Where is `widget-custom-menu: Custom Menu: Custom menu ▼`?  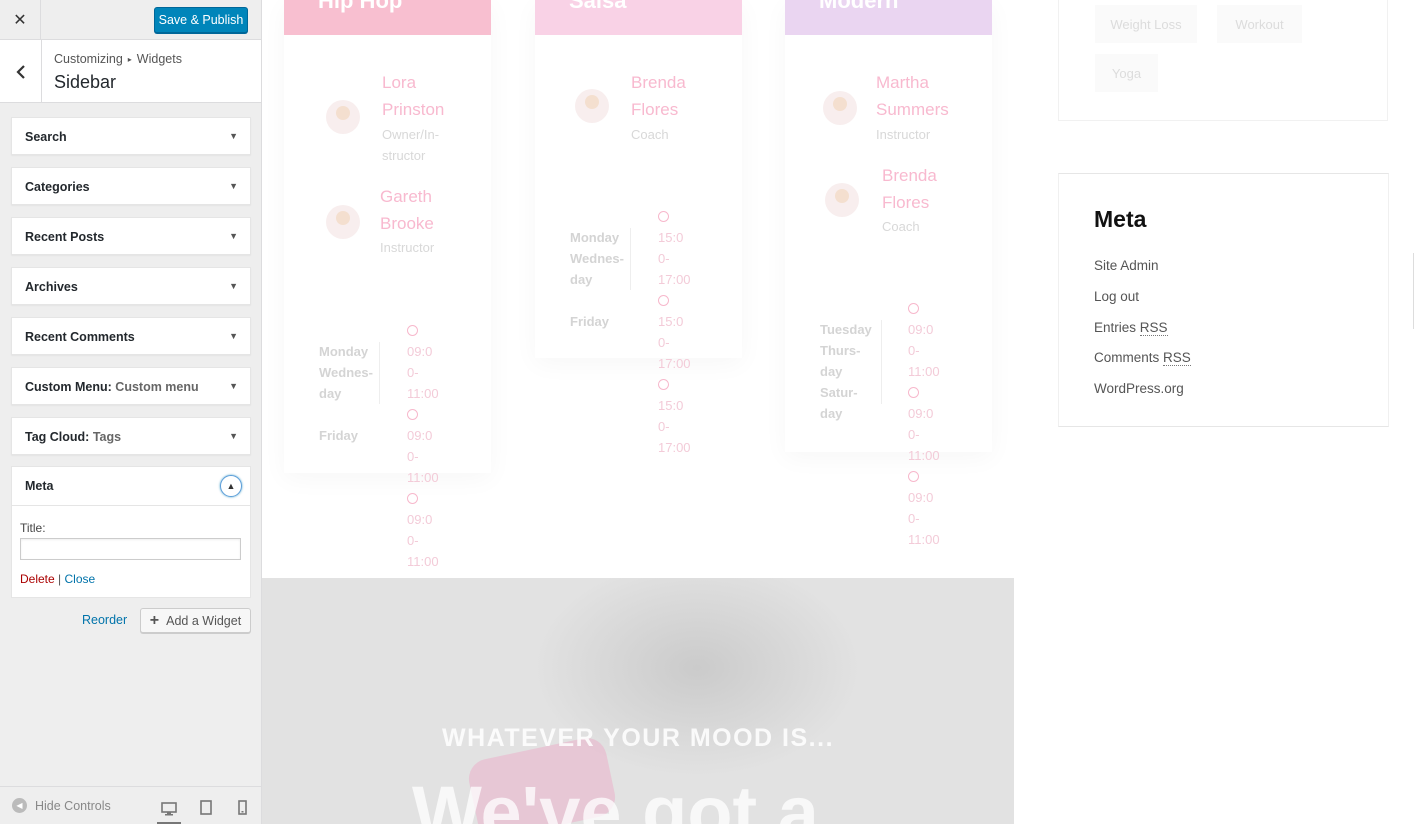
widget-custom-menu: Custom Menu: Custom menu ▼ is located at coordinates (131, 386).